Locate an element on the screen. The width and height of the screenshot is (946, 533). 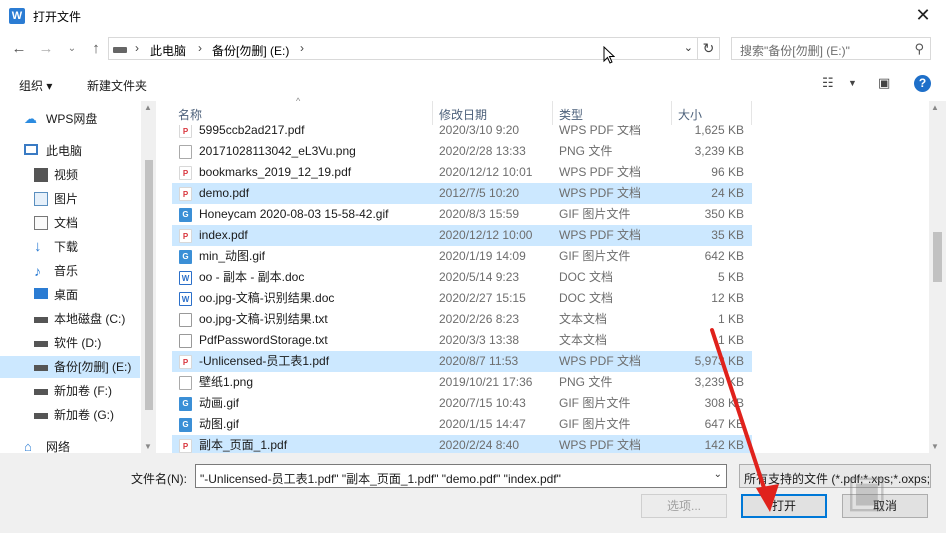
column-header: 名称 修改日期 类型 大小 is located at coordinates (462, 113).